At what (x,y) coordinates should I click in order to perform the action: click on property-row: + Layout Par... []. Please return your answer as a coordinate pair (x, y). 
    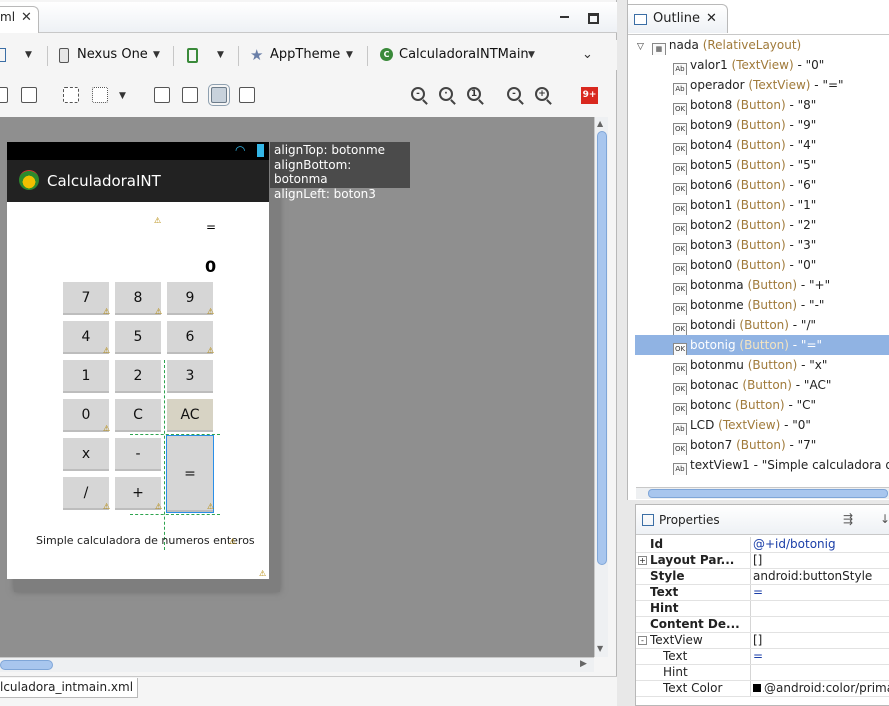
    Looking at the image, I should click on (762, 561).